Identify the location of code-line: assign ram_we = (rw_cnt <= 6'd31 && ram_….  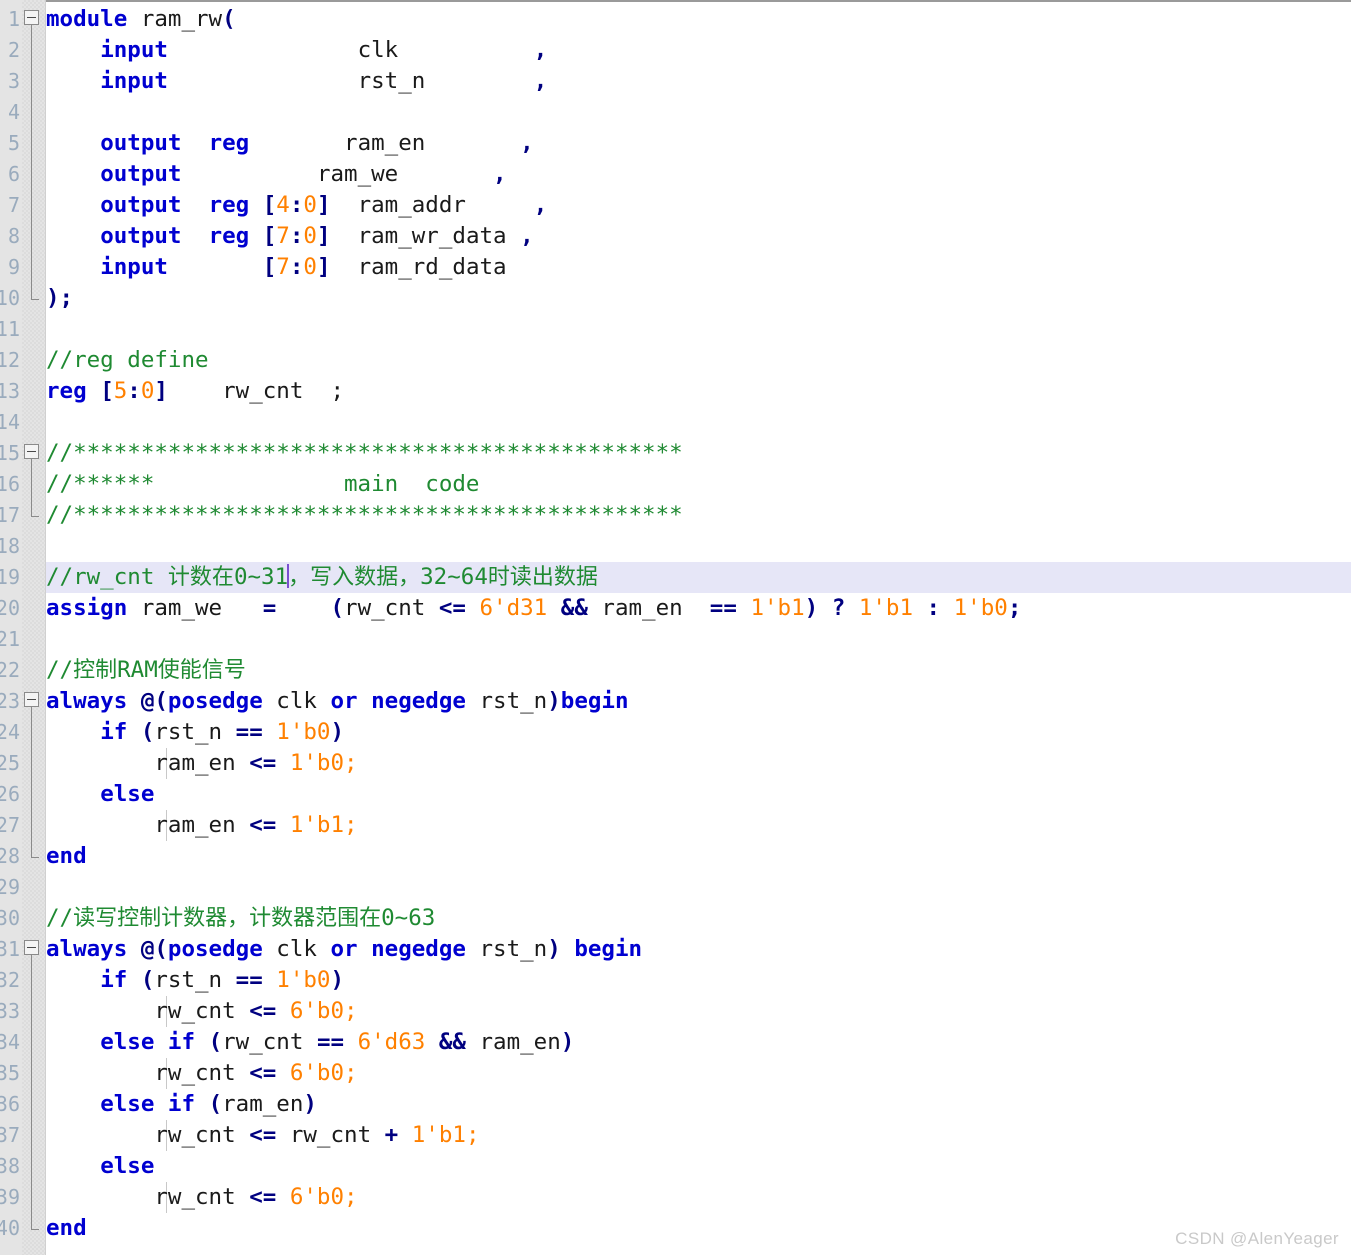
(533, 608).